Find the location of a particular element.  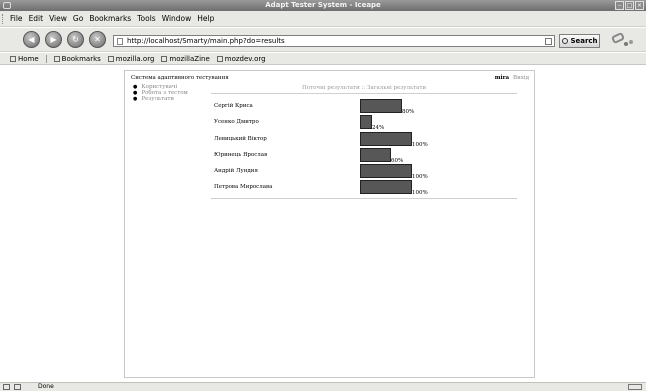

back-icon: ◀ is located at coordinates (31, 39).